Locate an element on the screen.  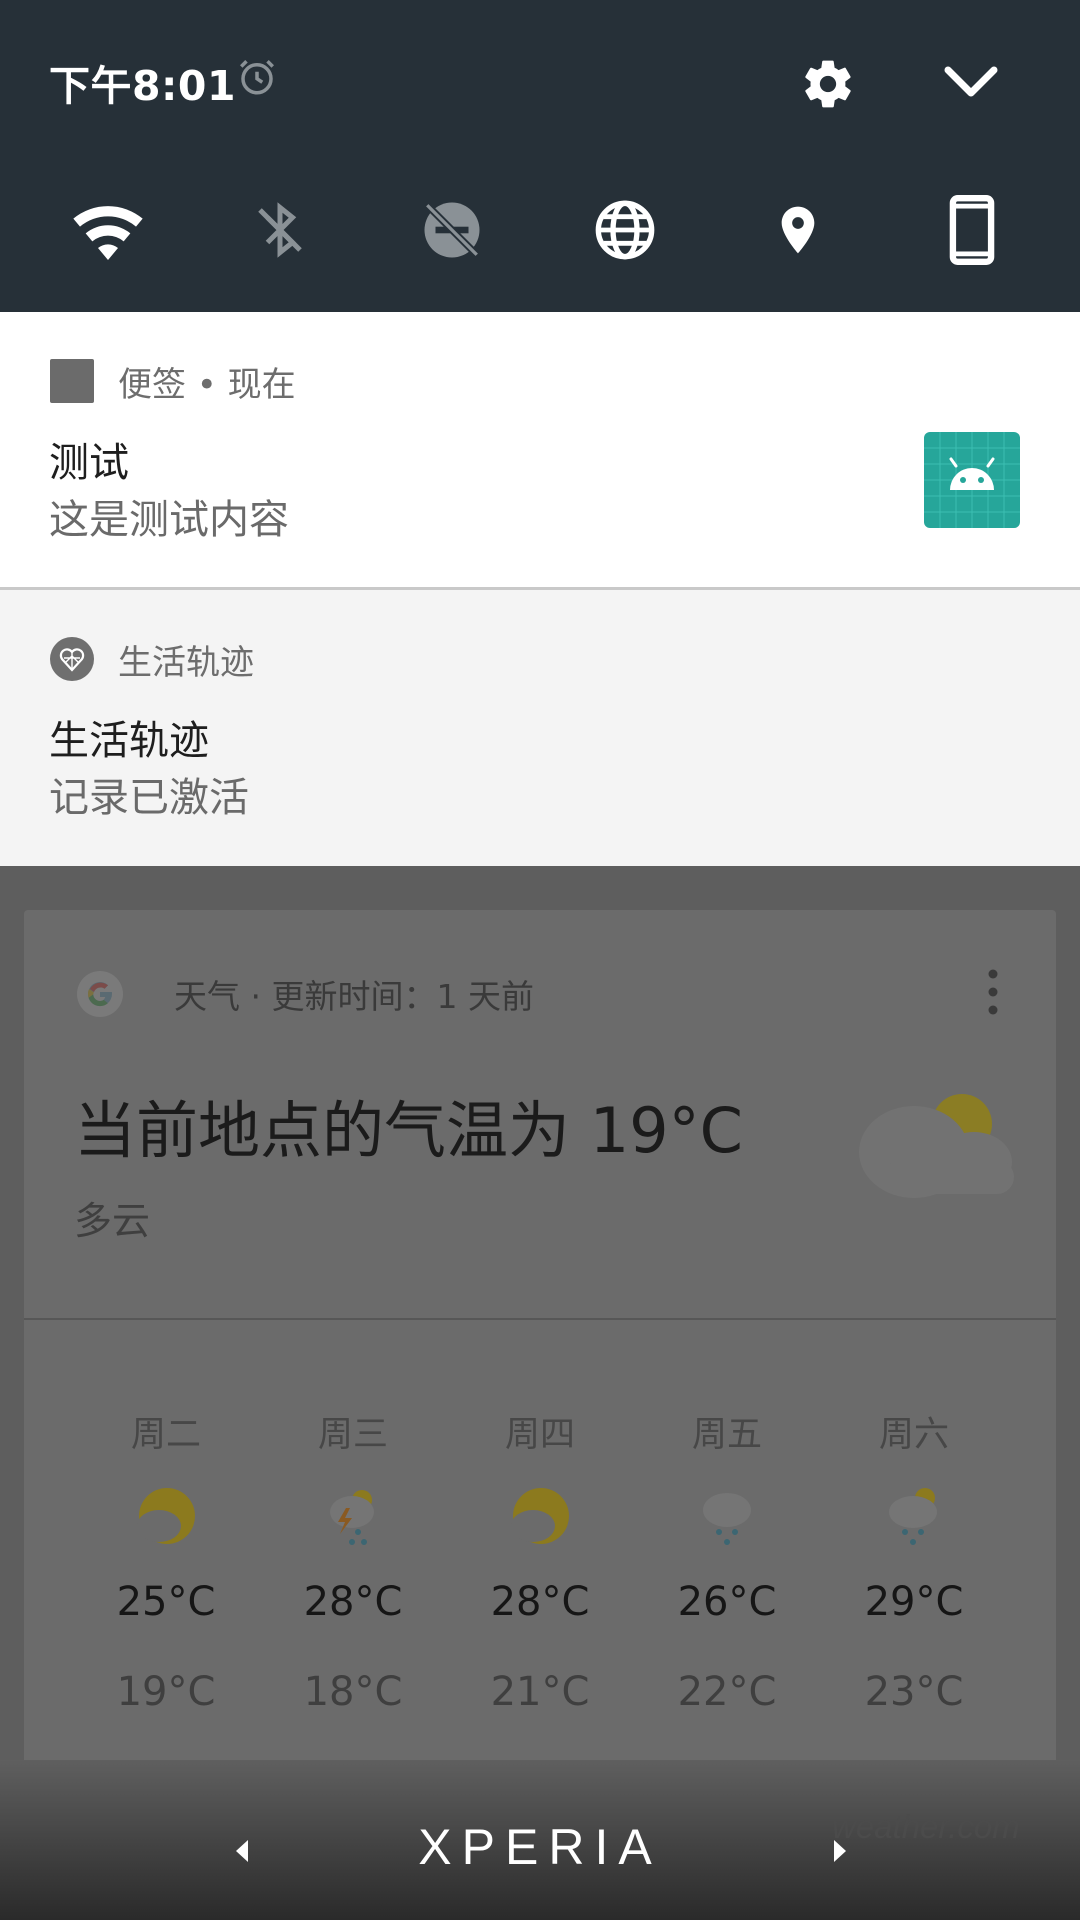
notification-title: 生活轨迹 is located at coordinates (129, 741).